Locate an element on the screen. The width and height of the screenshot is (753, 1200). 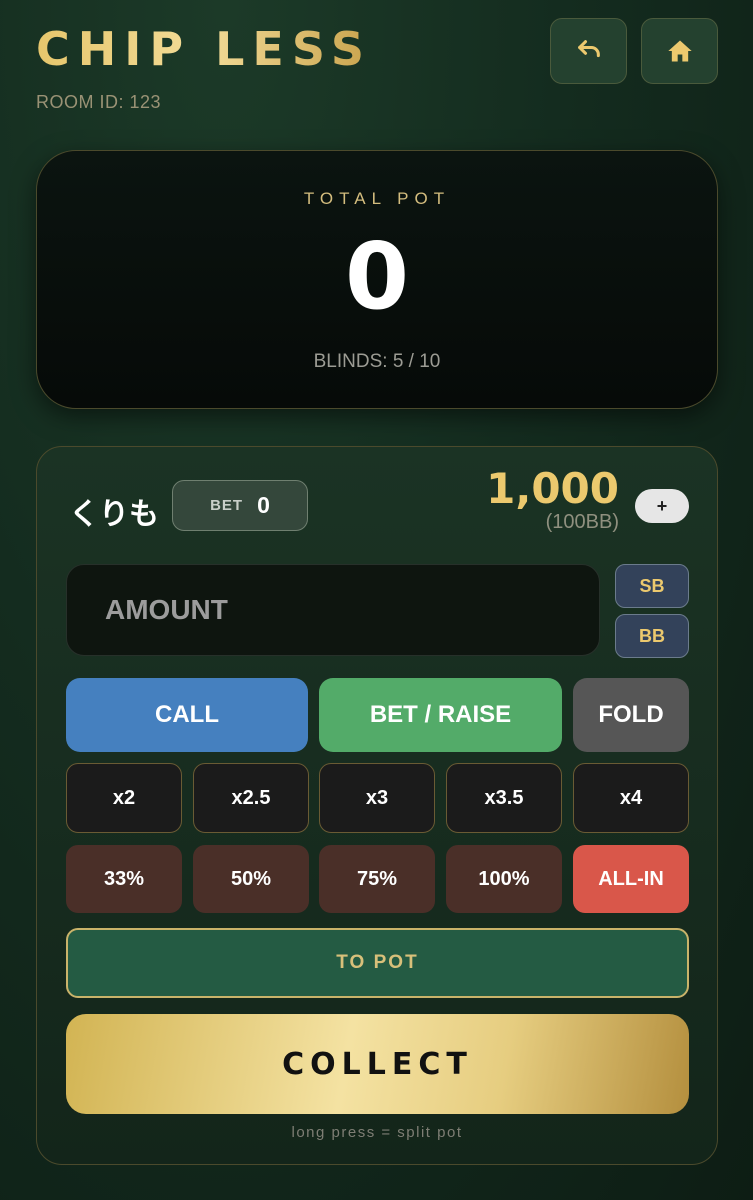
multiplier-x3-5-button: x3.5 is located at coordinates (504, 798).